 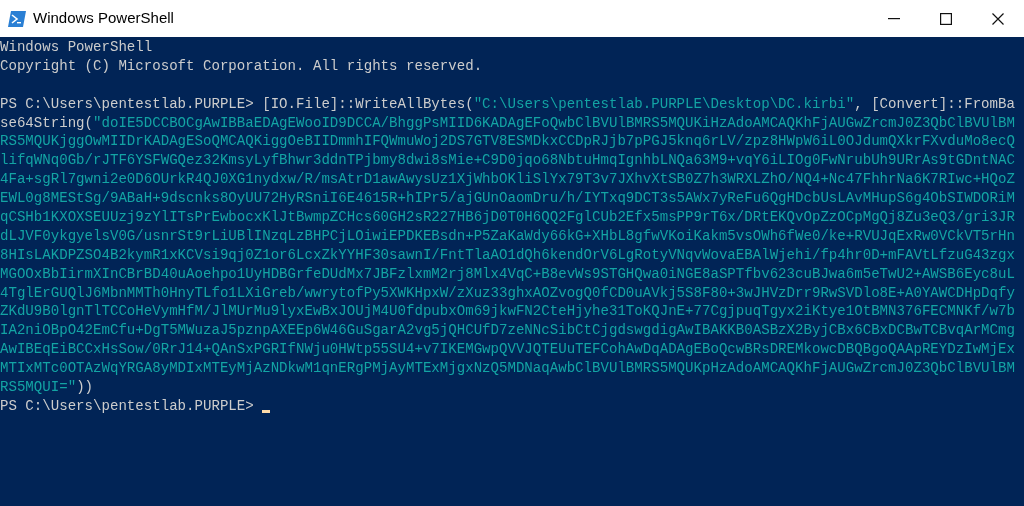 What do you see at coordinates (76, 47) in the screenshot?
I see `banner-text: Windows PowerShell` at bounding box center [76, 47].